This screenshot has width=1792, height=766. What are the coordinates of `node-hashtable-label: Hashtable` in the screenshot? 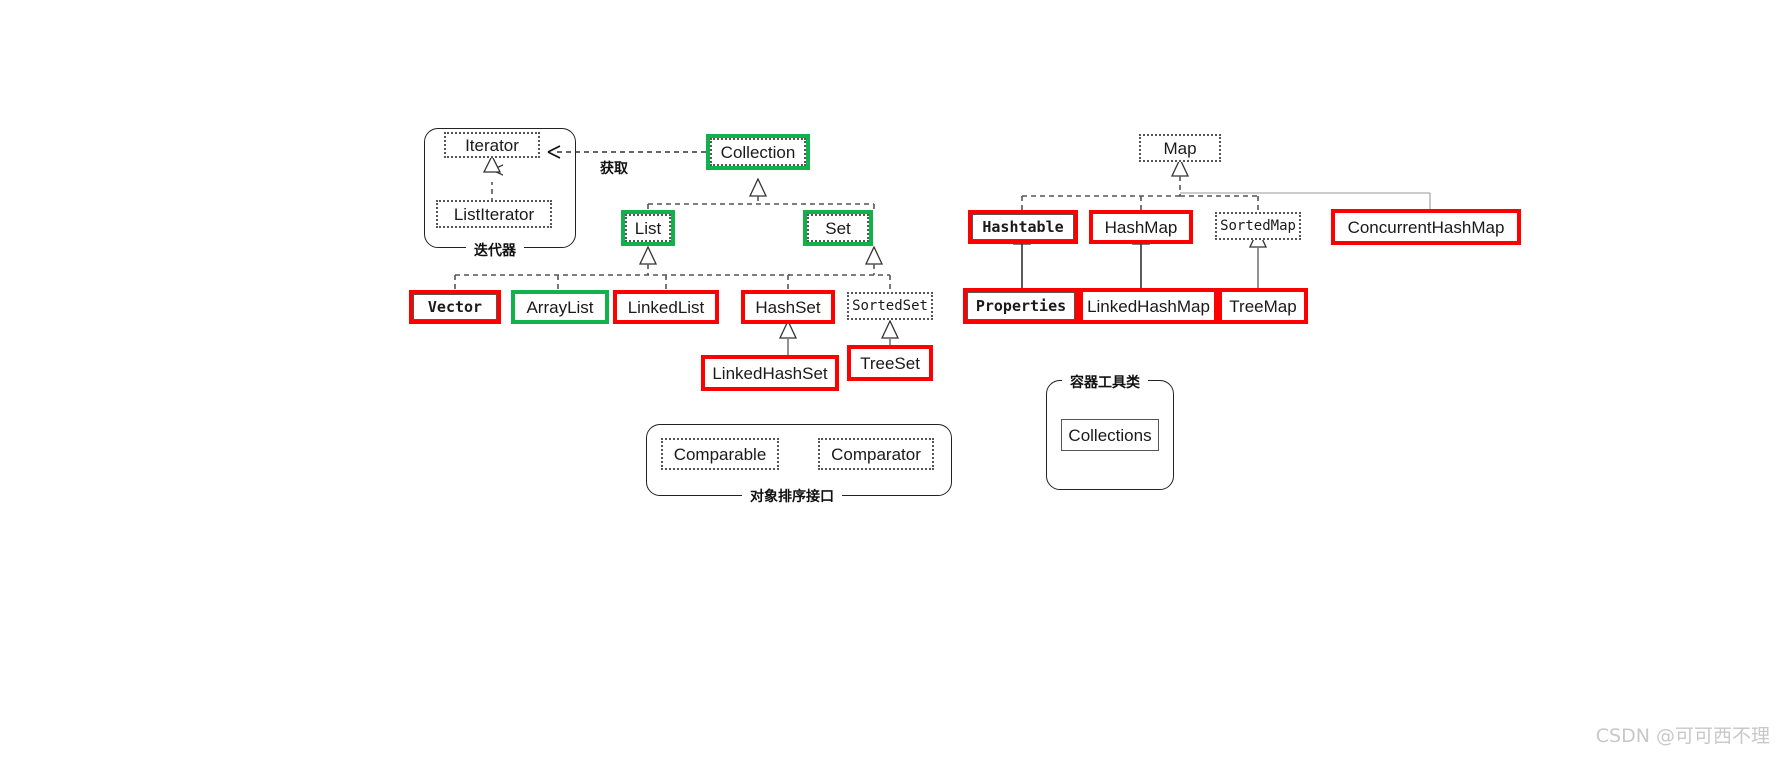 It's located at (1023, 227).